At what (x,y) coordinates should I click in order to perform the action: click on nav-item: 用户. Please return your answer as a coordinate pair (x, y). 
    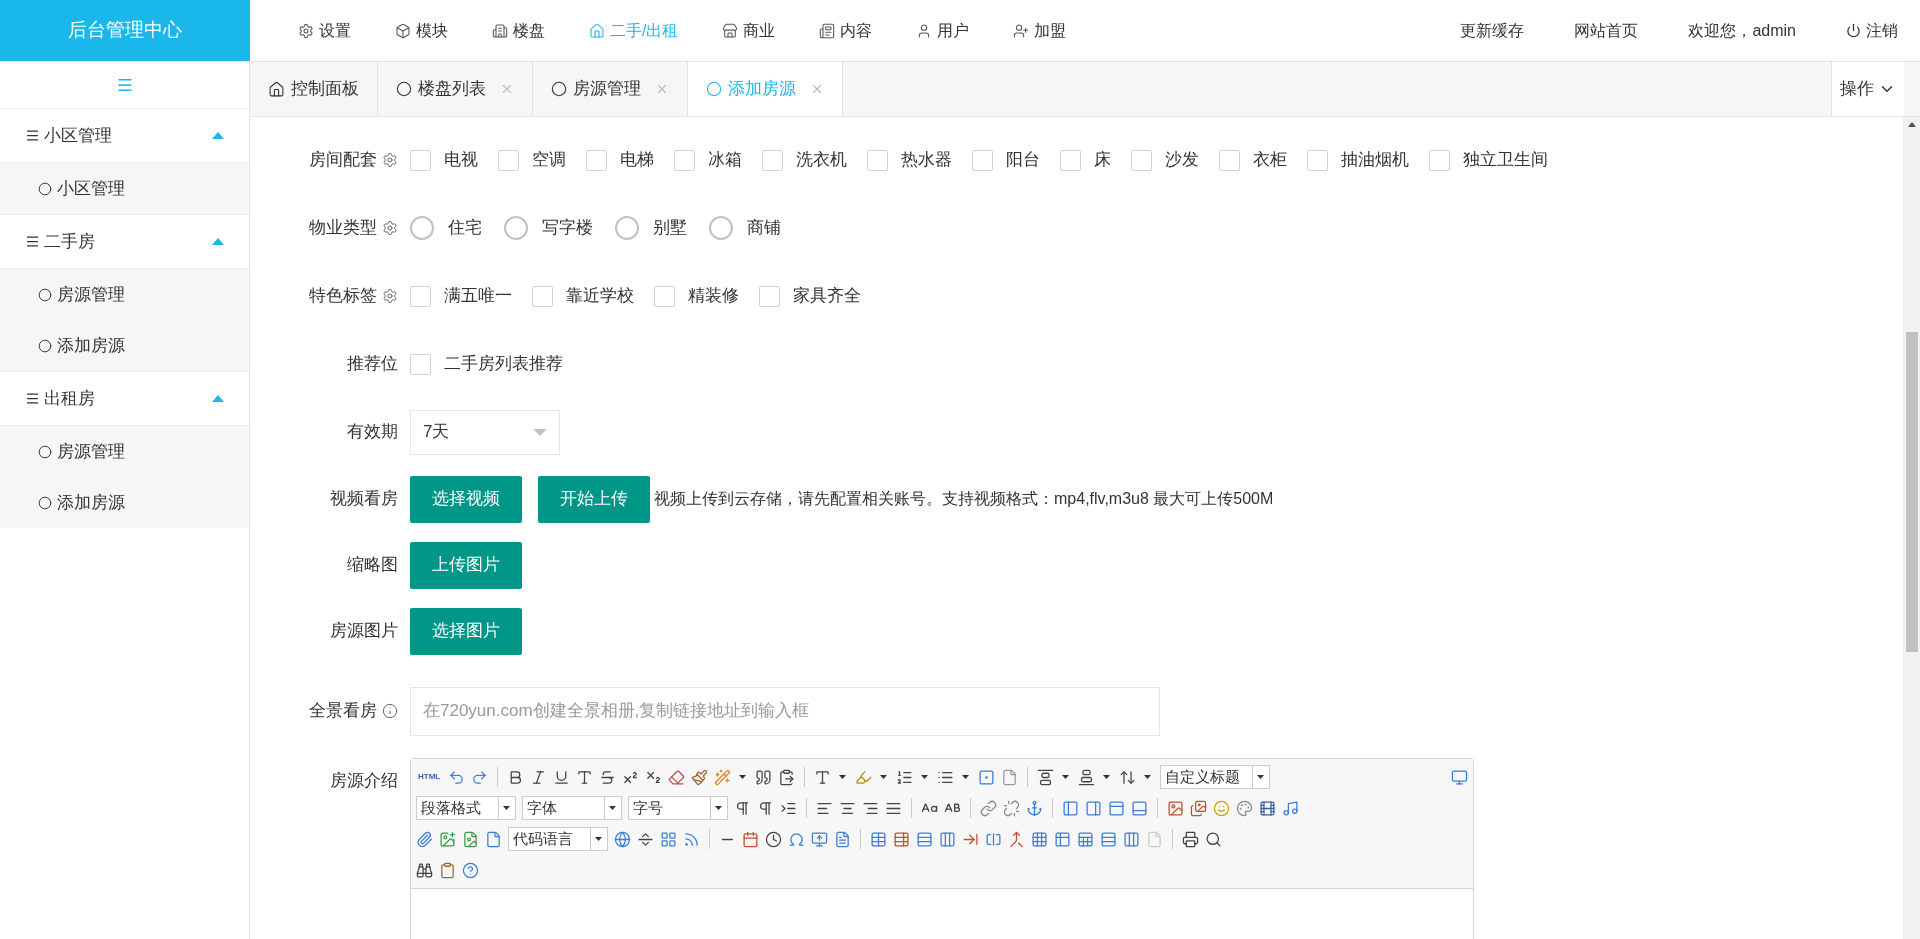
    Looking at the image, I should click on (943, 30).